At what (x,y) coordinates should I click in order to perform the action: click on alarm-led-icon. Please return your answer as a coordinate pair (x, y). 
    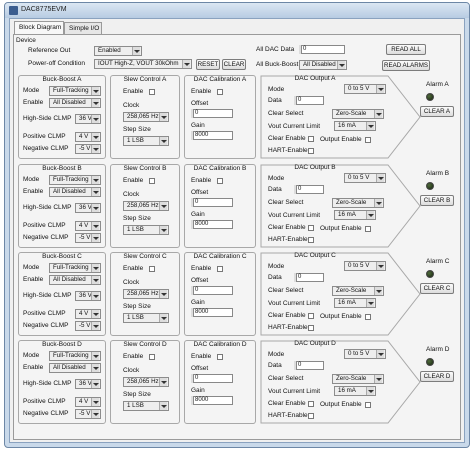
    Looking at the image, I should click on (430, 97).